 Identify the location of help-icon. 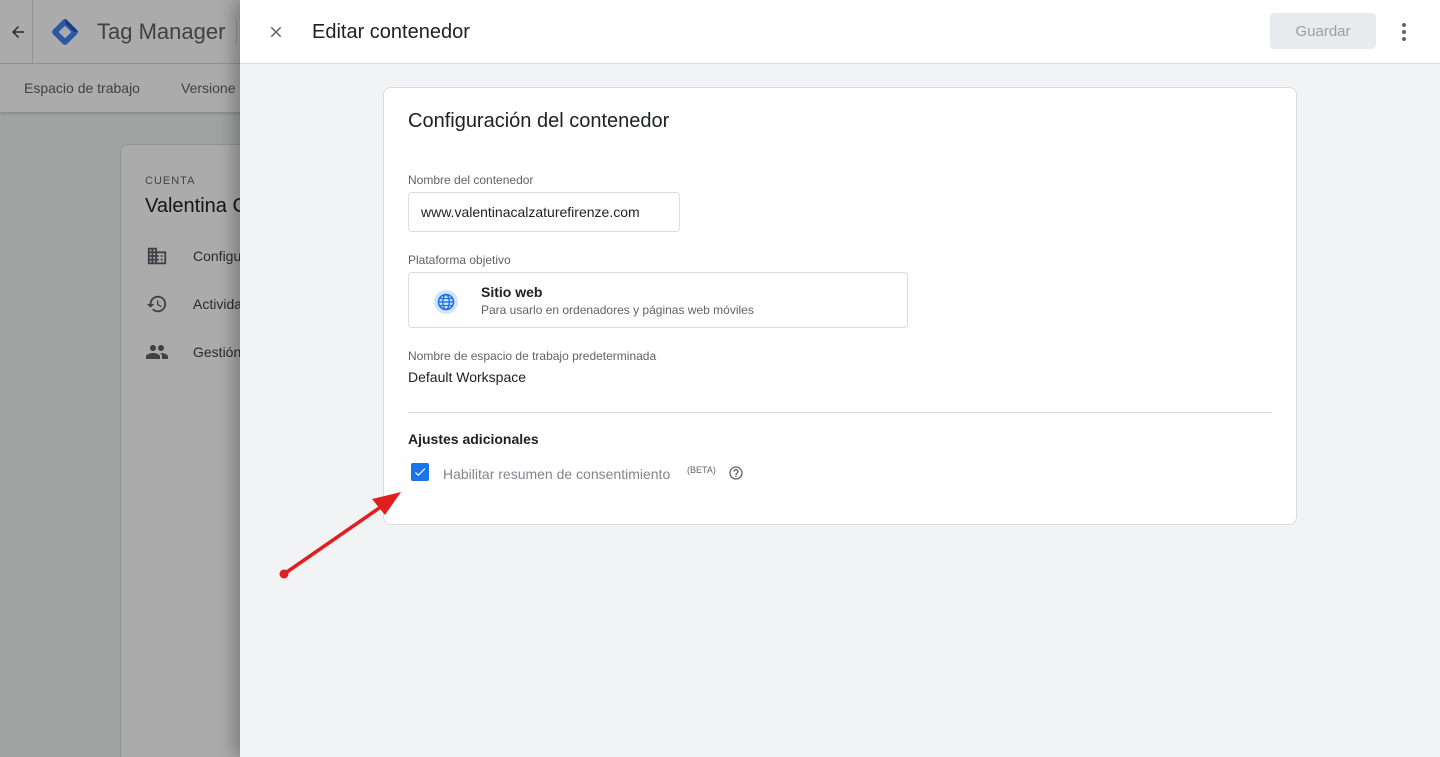
(736, 473).